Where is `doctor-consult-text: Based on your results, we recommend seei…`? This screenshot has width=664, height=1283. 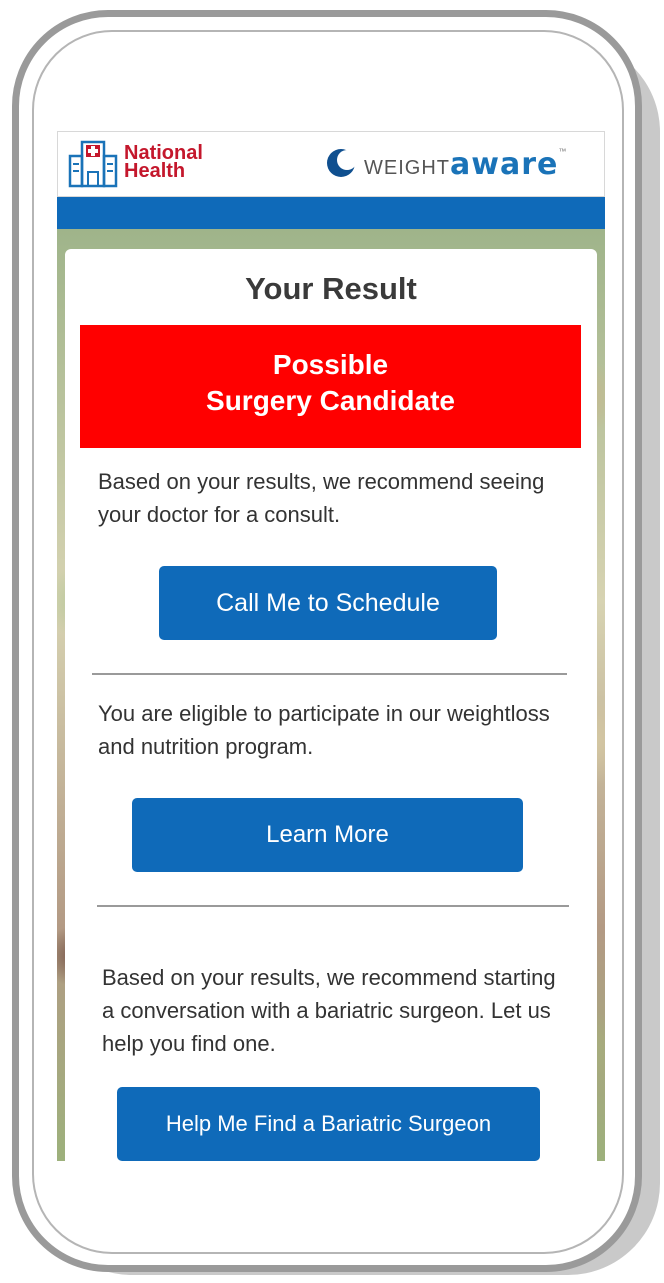 doctor-consult-text: Based on your results, we recommend seei… is located at coordinates (321, 498).